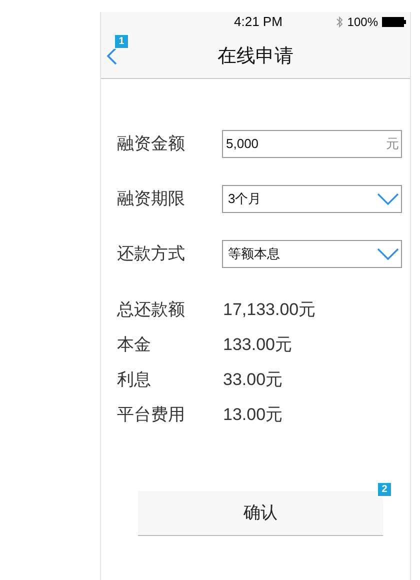 The height and width of the screenshot is (580, 420). What do you see at coordinates (312, 254) in the screenshot?
I see `dropdown: 等额本息` at bounding box center [312, 254].